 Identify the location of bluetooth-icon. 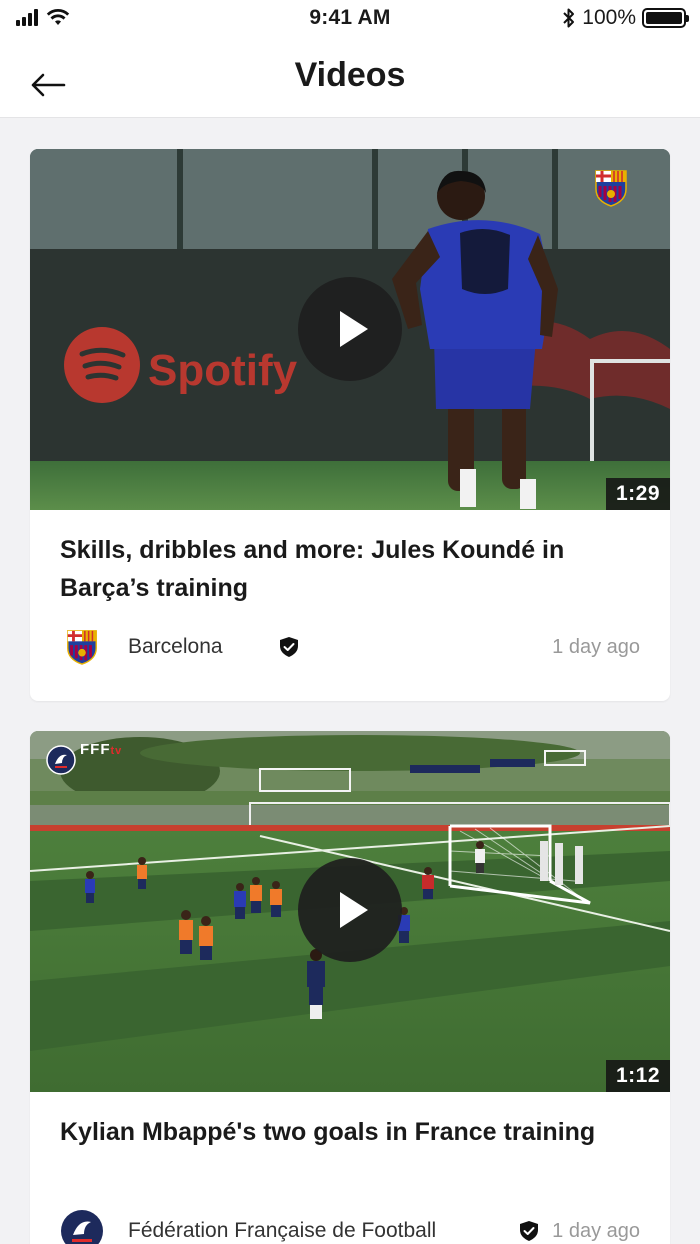
(569, 18).